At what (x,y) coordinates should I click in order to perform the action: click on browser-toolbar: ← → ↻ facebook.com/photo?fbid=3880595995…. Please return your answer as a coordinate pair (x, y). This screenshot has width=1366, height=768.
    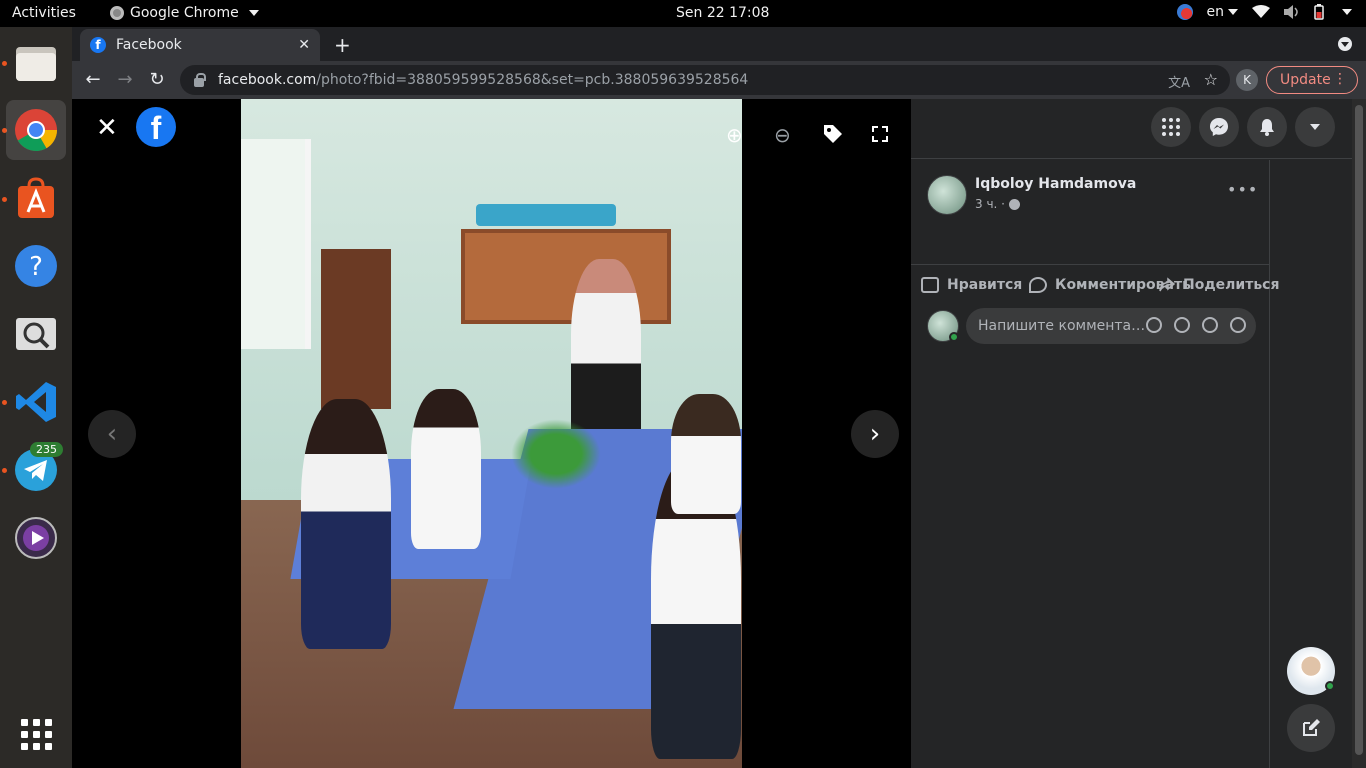
    Looking at the image, I should click on (719, 80).